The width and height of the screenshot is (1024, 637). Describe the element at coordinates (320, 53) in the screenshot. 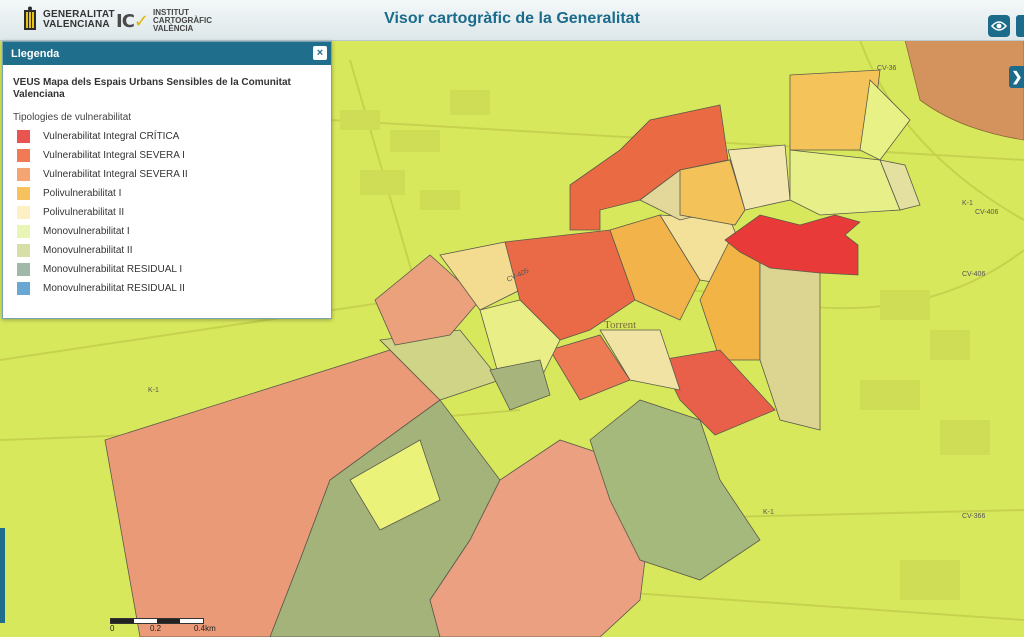

I see `close-icon: ×` at that location.